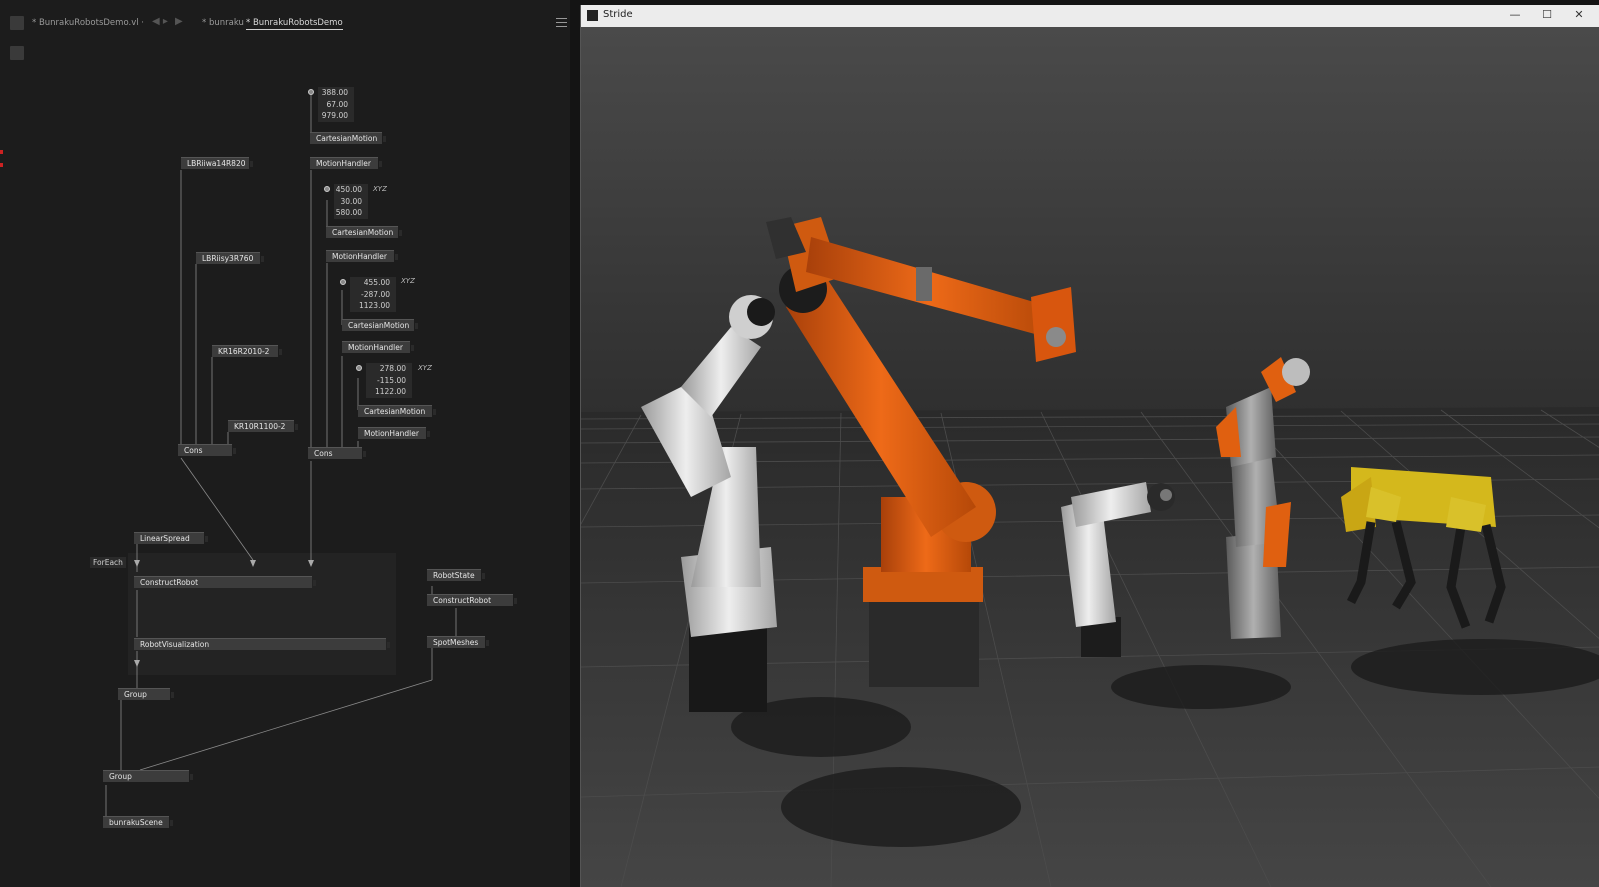  I want to click on vector-input-1: 388.00 67.00 979.00, so click(336, 104).